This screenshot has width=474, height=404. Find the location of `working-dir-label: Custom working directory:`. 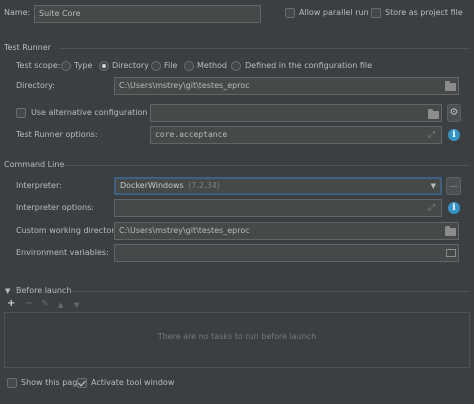

working-dir-label: Custom working directory: is located at coordinates (69, 230).